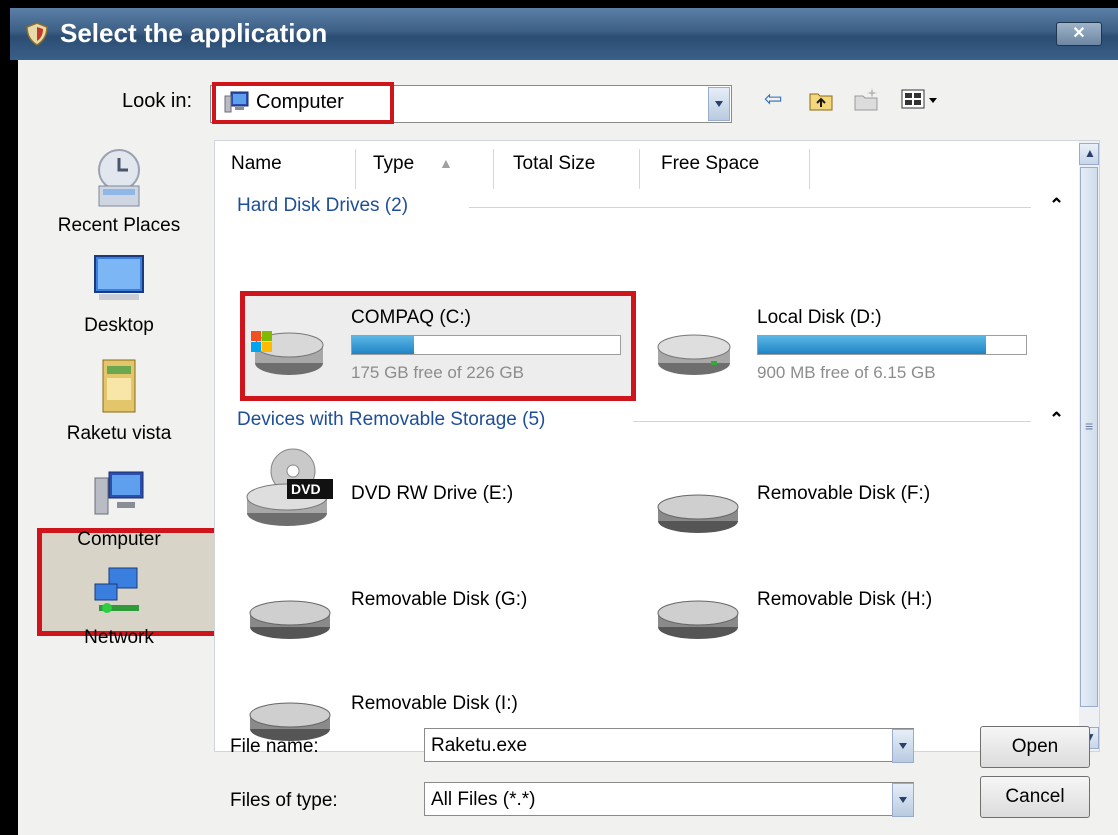  What do you see at coordinates (439, 599) in the screenshot?
I see `drive-name: Removable Disk (G:)` at bounding box center [439, 599].